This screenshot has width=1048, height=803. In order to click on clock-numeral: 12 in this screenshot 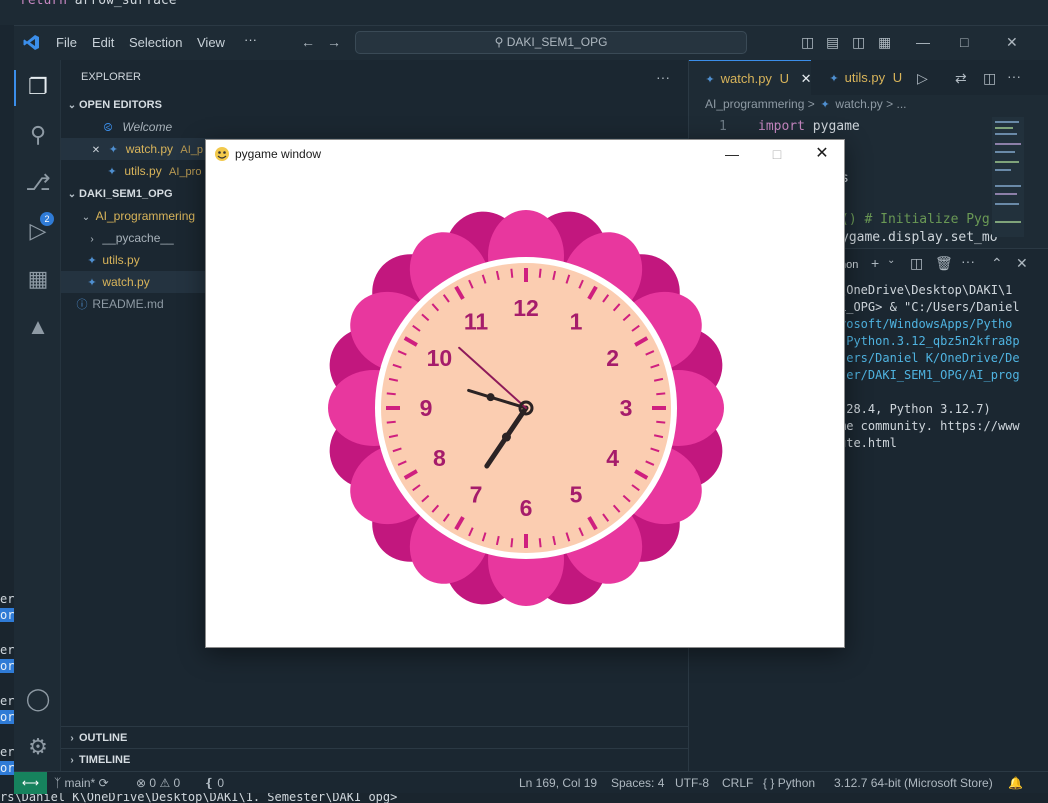, I will do `click(526, 308)`.